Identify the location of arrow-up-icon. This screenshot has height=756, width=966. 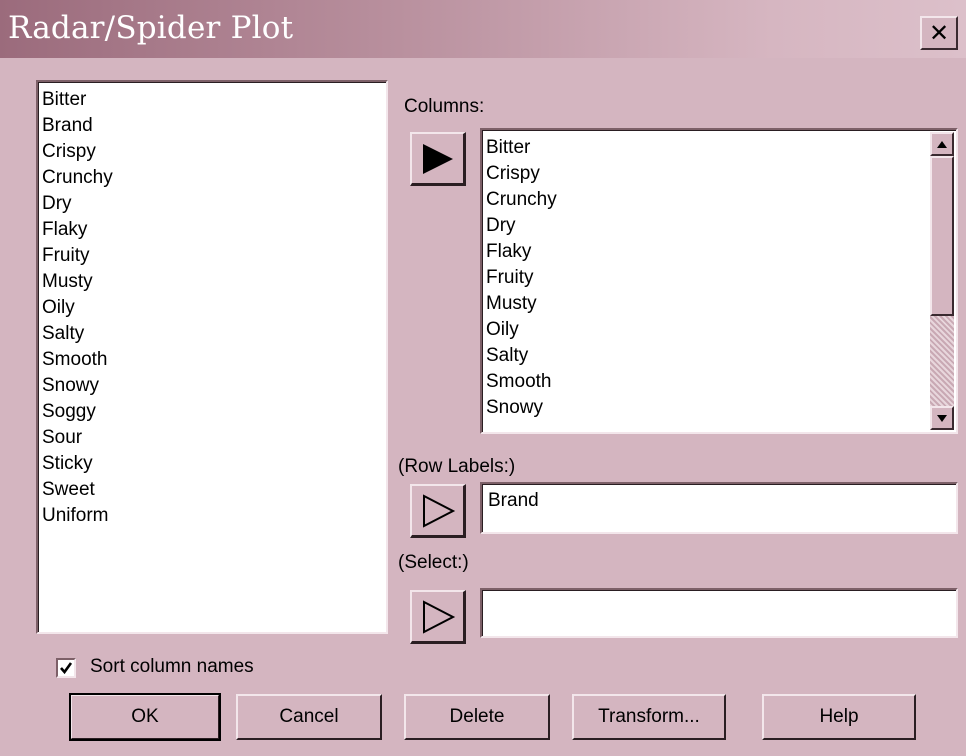
(942, 144).